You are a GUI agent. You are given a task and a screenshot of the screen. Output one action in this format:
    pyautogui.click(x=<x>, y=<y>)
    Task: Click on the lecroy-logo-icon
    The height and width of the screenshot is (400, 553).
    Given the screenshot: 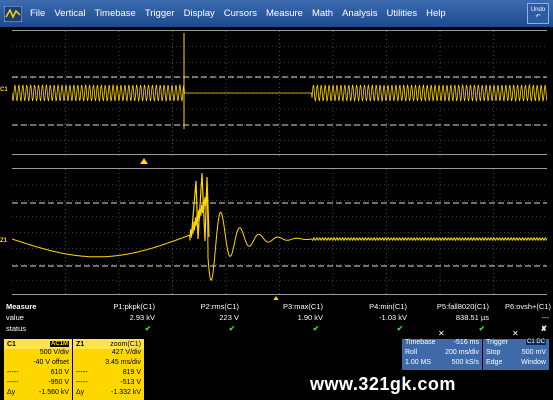 What is the action you would take?
    pyautogui.click(x=13, y=13)
    